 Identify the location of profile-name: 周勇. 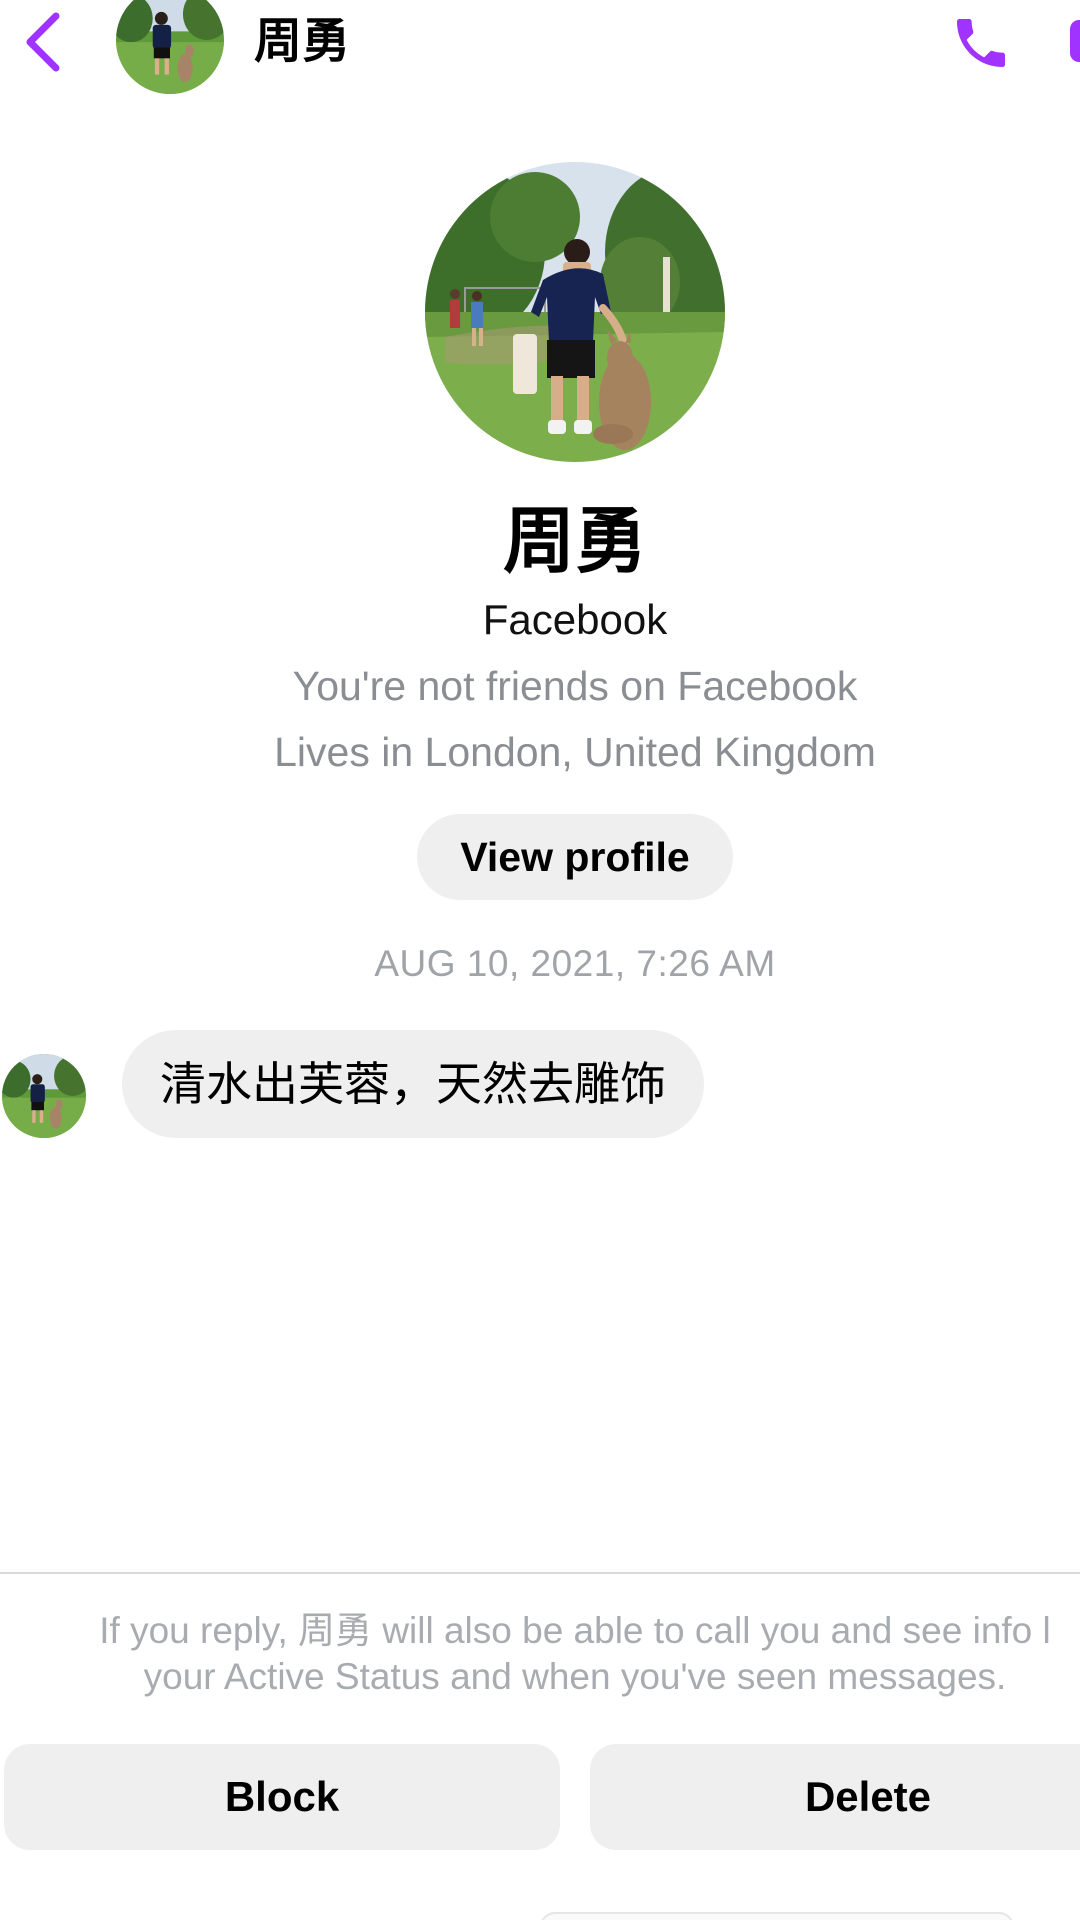
(574, 542).